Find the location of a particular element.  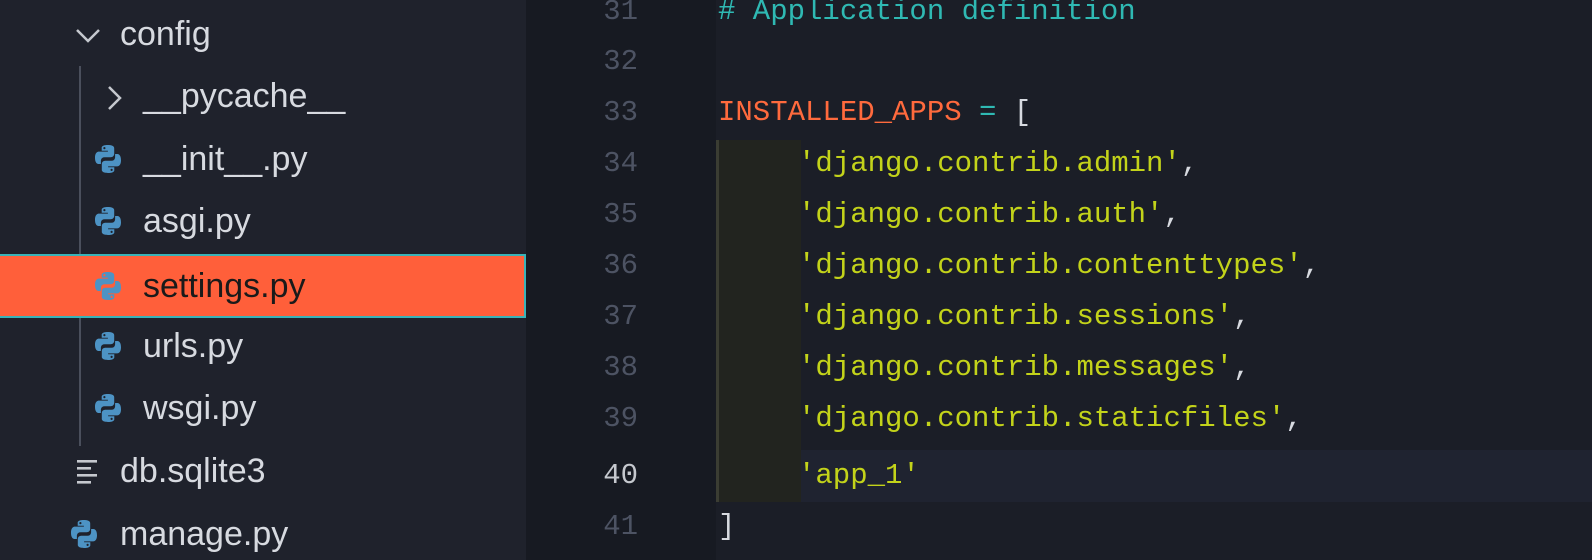

code-line: 34 'django.contrib.admin', is located at coordinates (1059, 164).